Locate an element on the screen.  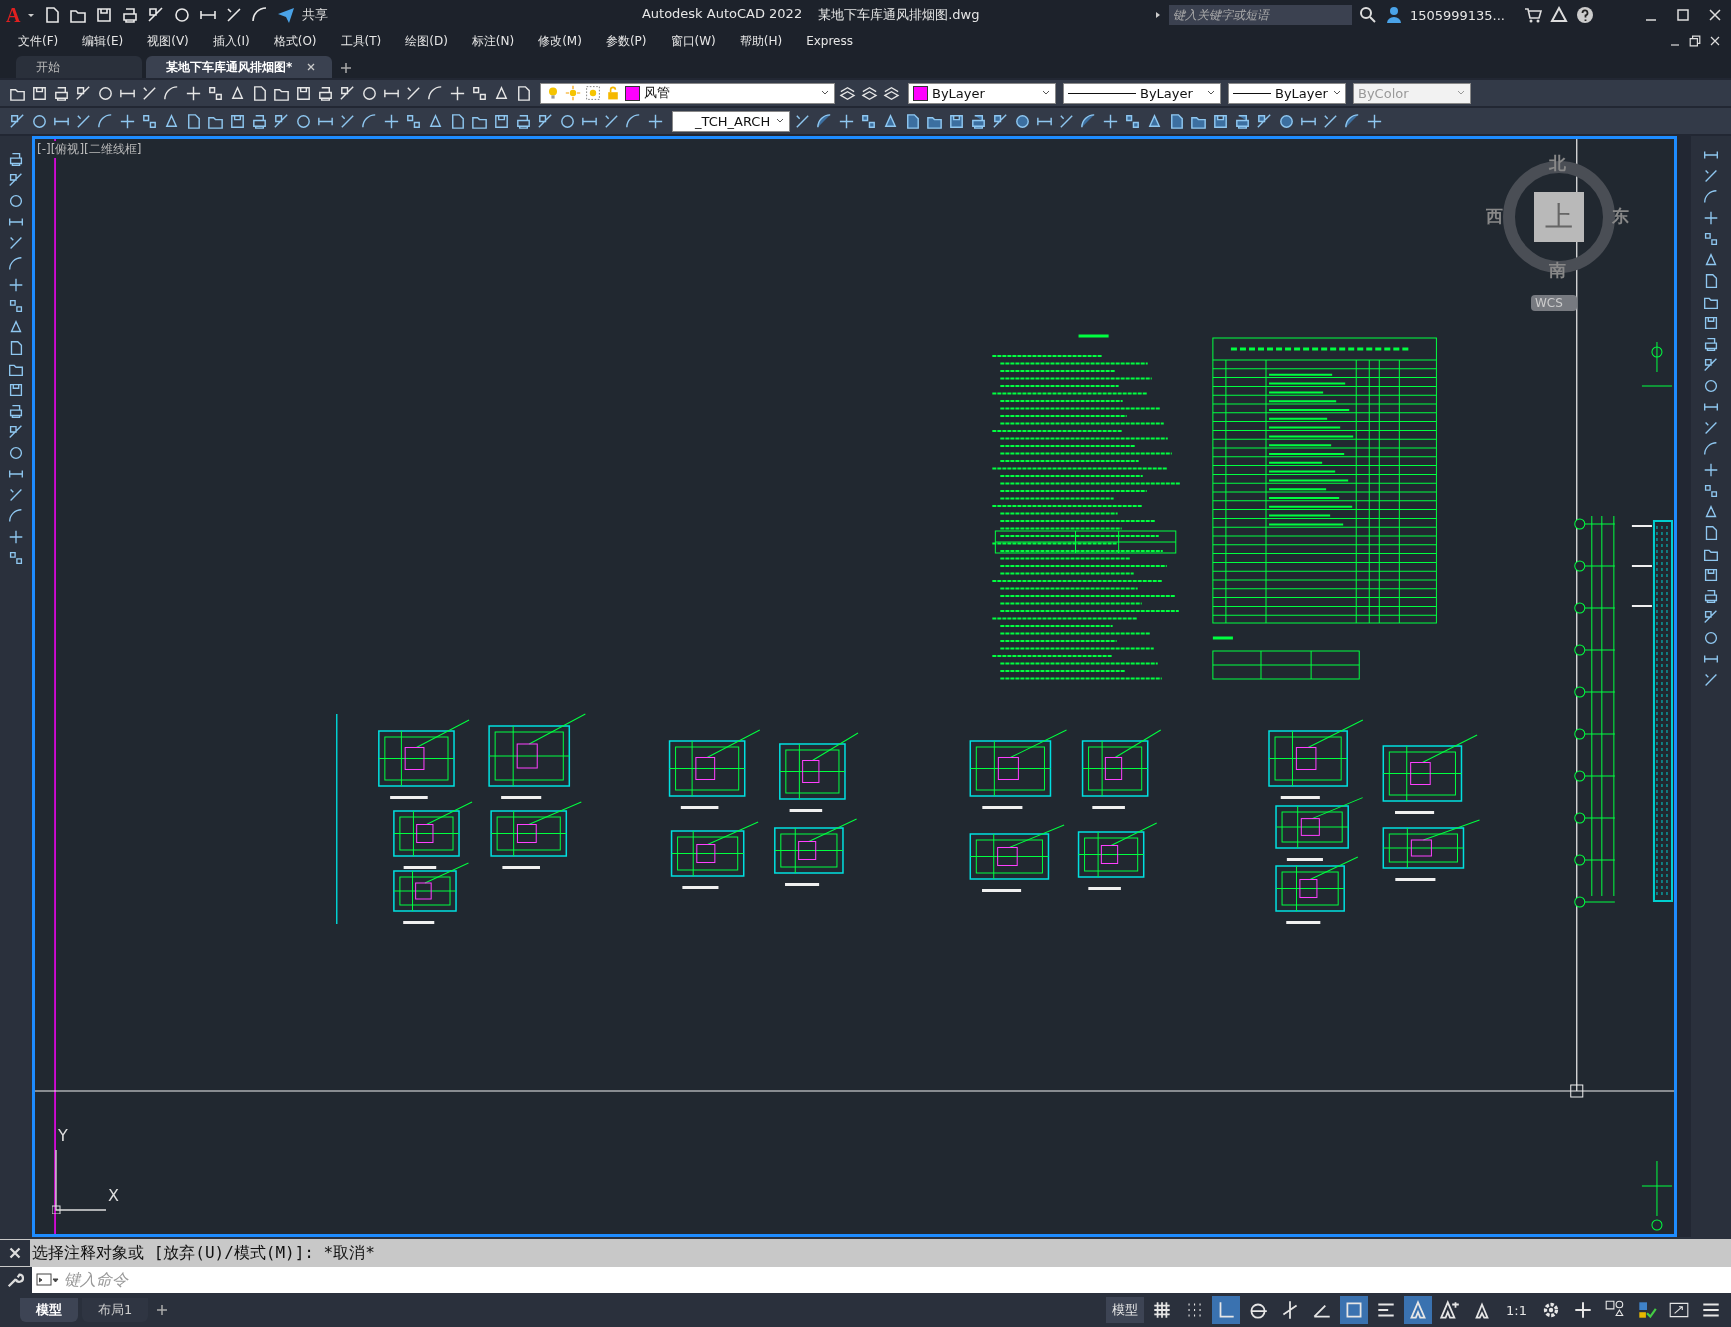
share-icon is located at coordinates (286, 15).